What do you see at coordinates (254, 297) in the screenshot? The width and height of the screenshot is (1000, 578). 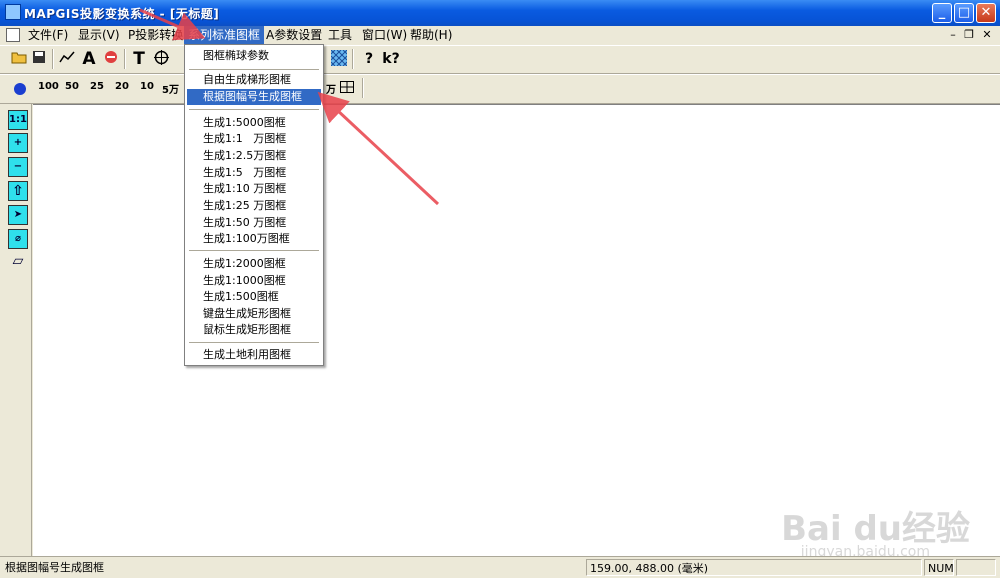 I see `menu-item-1-500: 生成1:500图框` at bounding box center [254, 297].